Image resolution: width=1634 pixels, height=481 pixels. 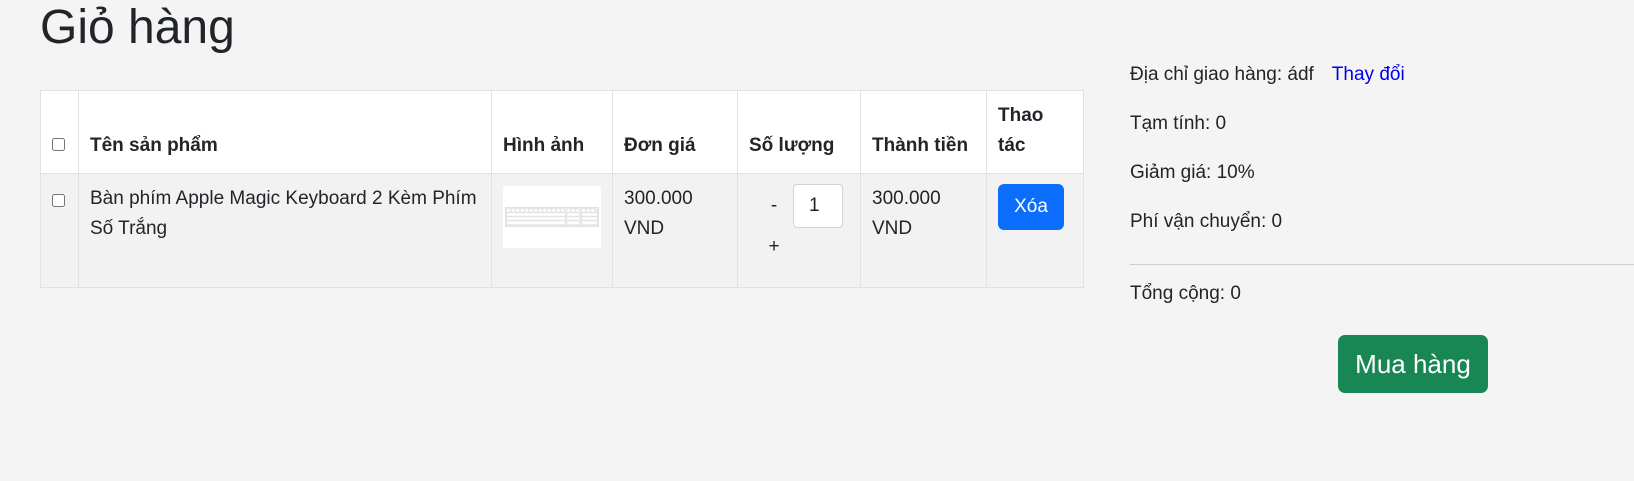 I want to click on shipping-address-label: Địa chỉ giao hàng: ádf, so click(x=1222, y=74).